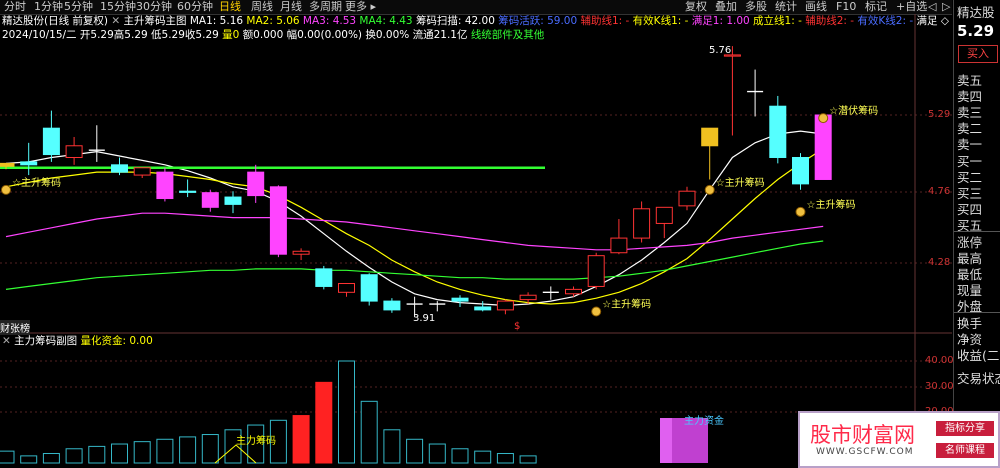  I want to click on quote-row-18: 交易状态, so click(978, 378).